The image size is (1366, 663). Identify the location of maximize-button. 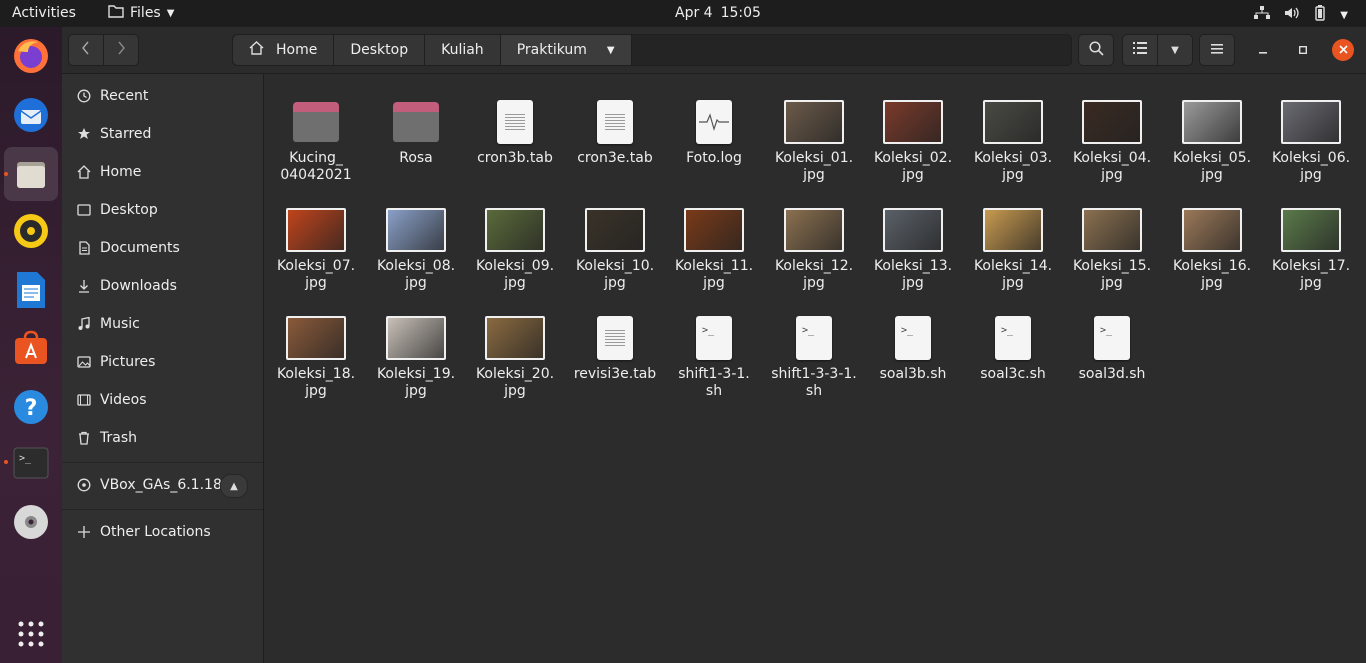
(1303, 50).